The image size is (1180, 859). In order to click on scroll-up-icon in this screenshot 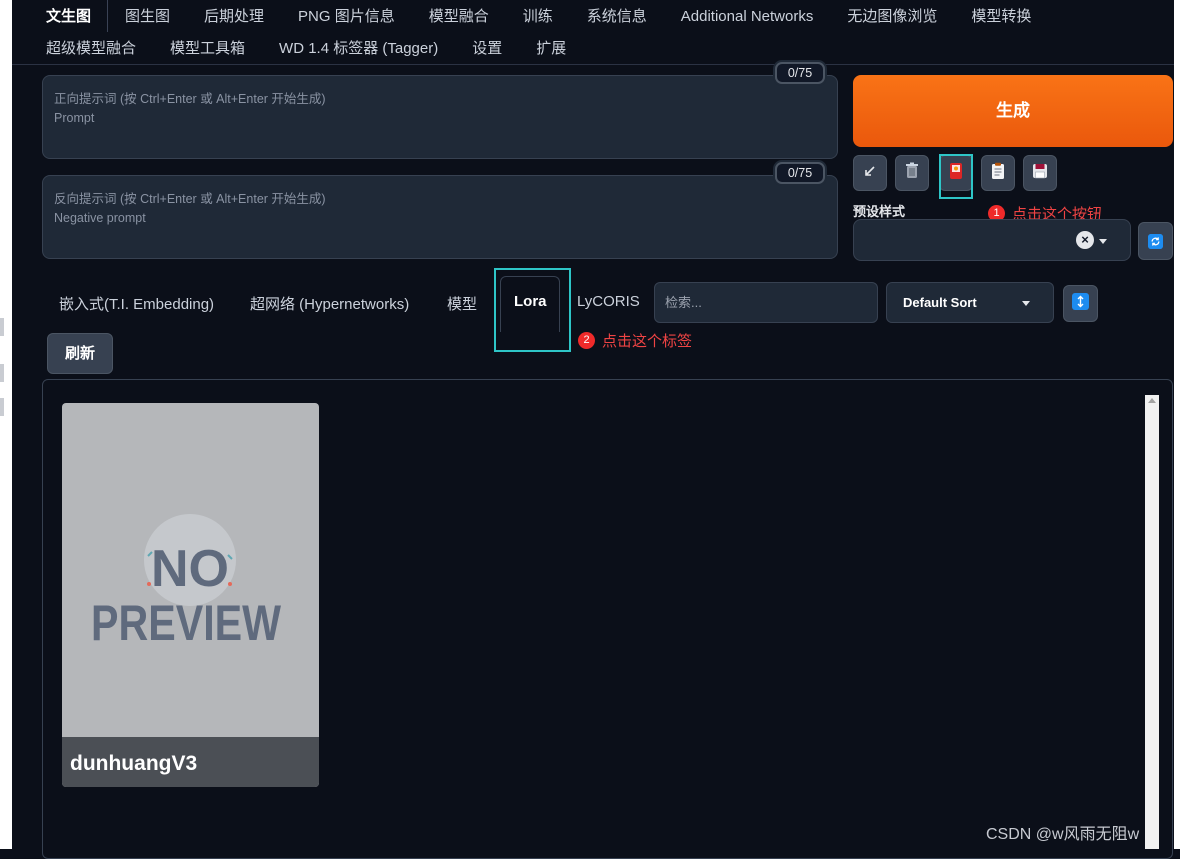, I will do `click(1152, 400)`.